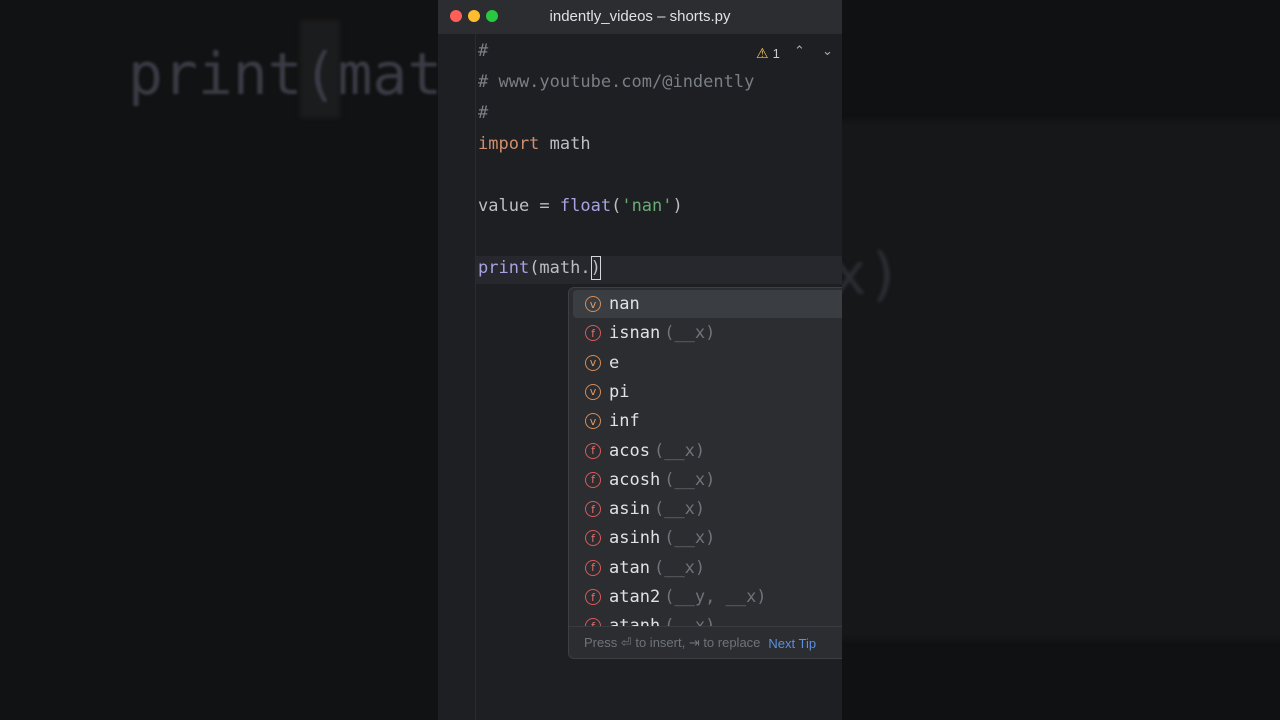 This screenshot has width=1280, height=720. Describe the element at coordinates (635, 333) in the screenshot. I see `completion-item-name: isnan` at that location.